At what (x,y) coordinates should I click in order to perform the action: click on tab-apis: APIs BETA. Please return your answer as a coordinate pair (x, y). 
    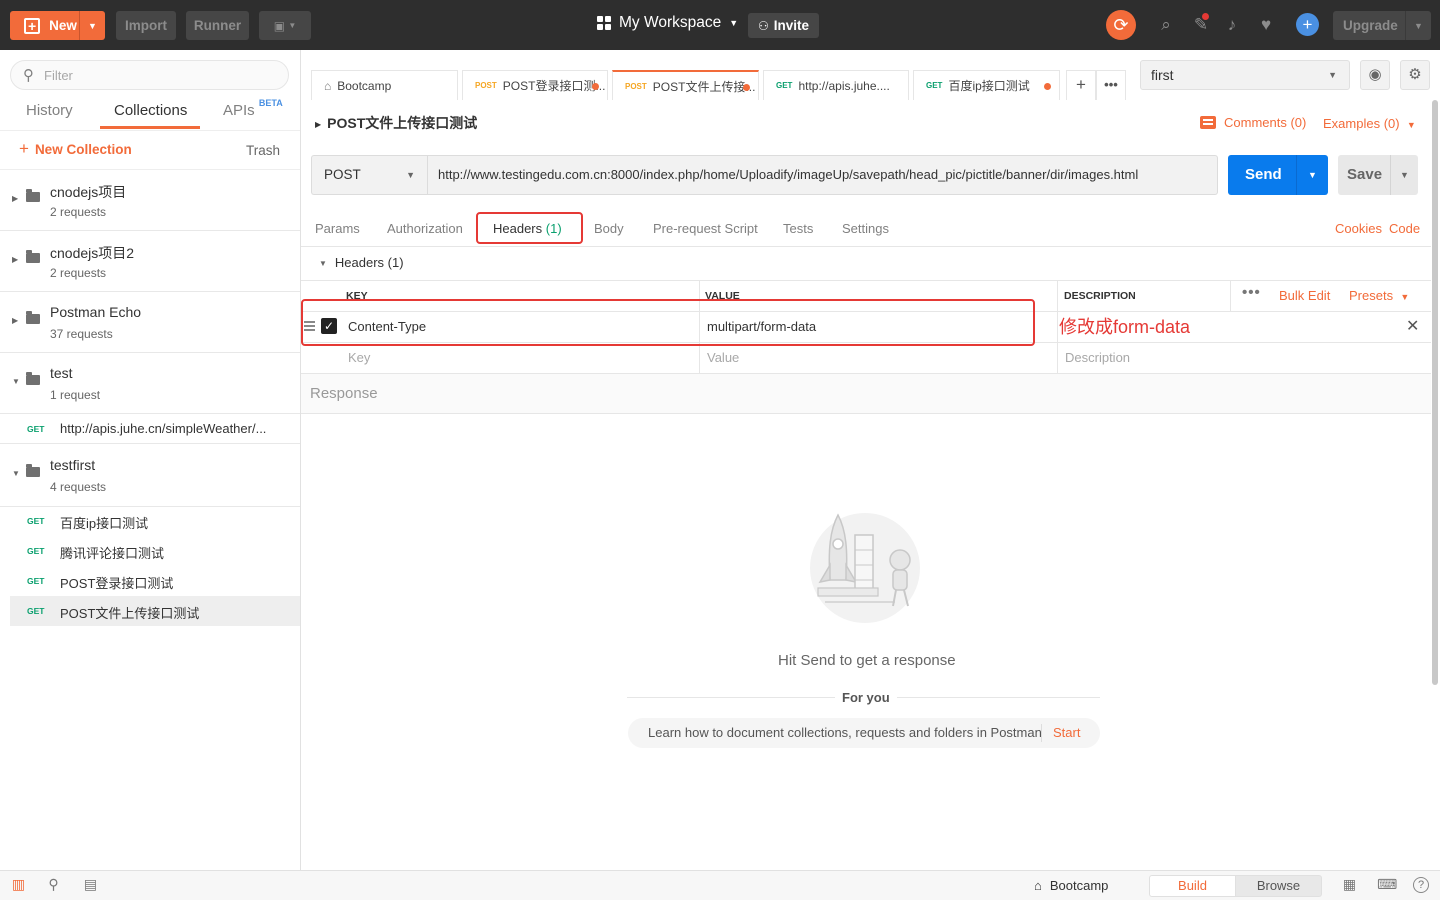
    Looking at the image, I should click on (253, 108).